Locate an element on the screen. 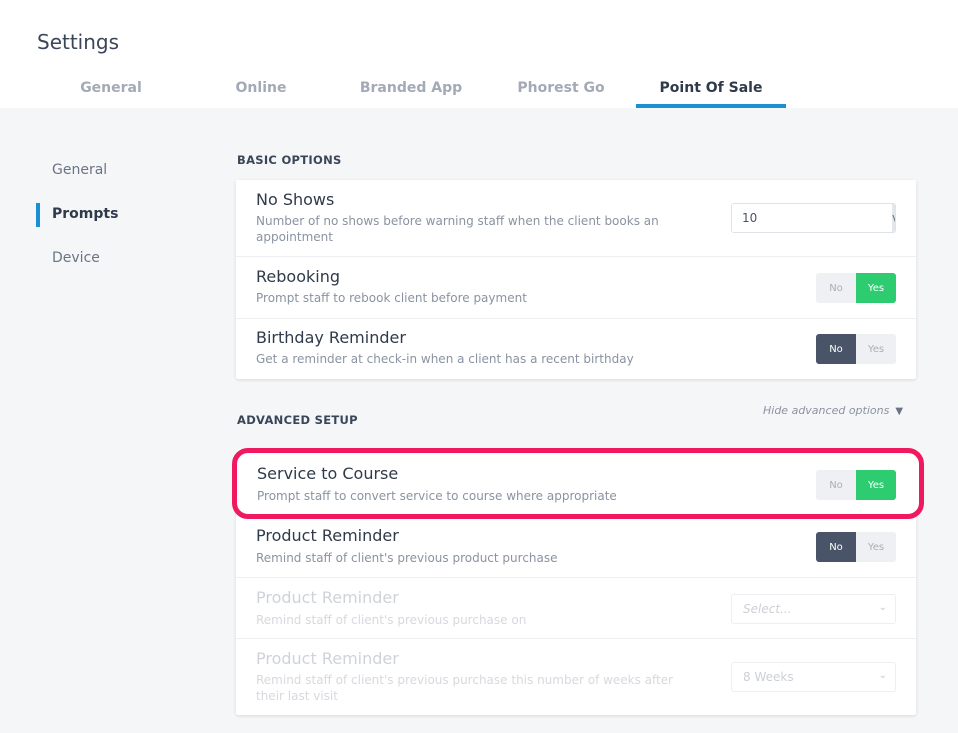  tab-point-of-sale: Point Of Sale is located at coordinates (711, 91).